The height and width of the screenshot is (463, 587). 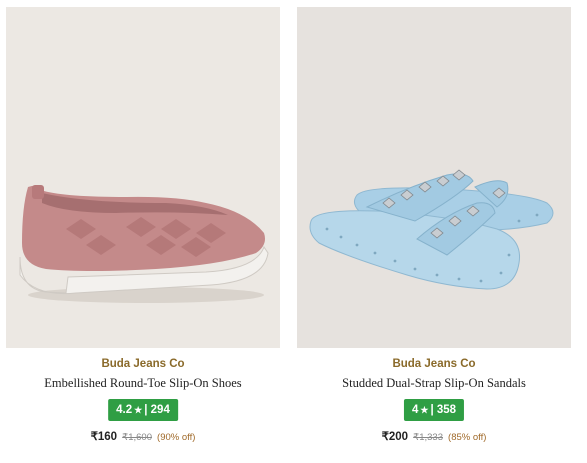 I want to click on selling-price: ₹160, so click(x=104, y=437).